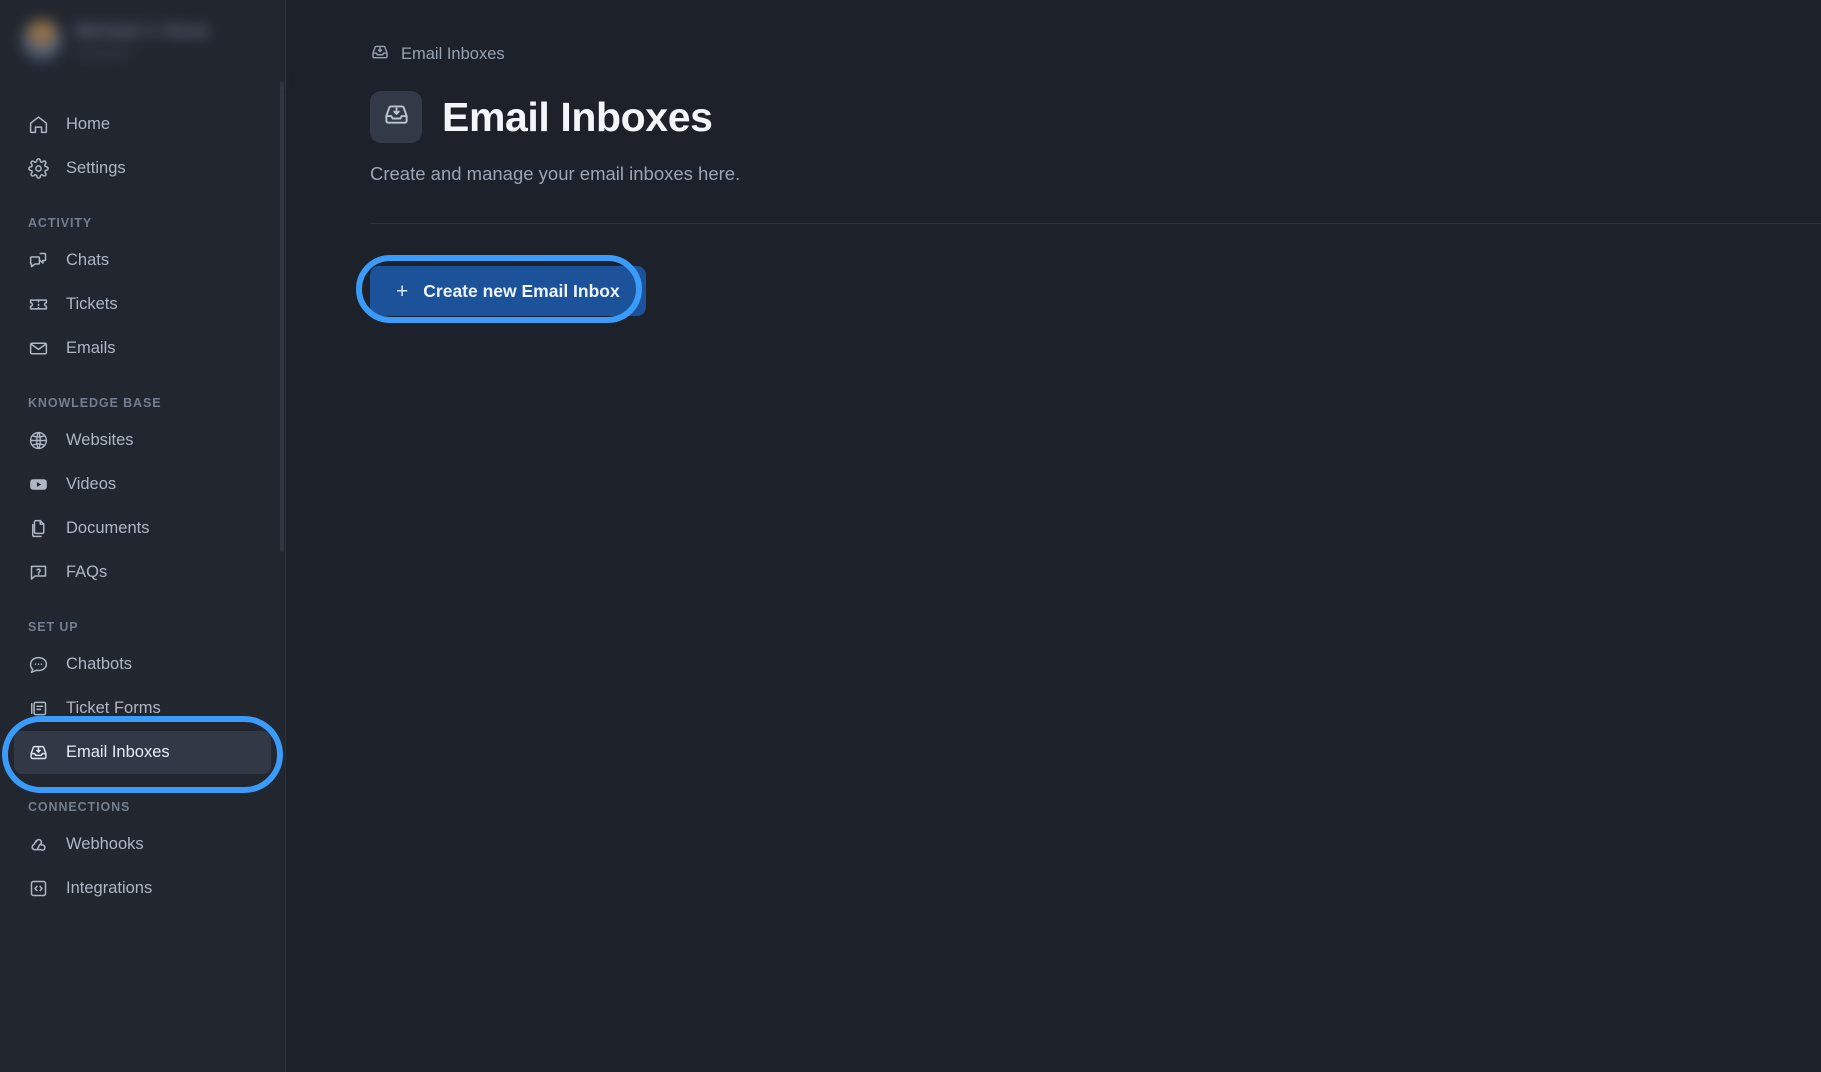  What do you see at coordinates (38, 664) in the screenshot?
I see `chat-dots-icon` at bounding box center [38, 664].